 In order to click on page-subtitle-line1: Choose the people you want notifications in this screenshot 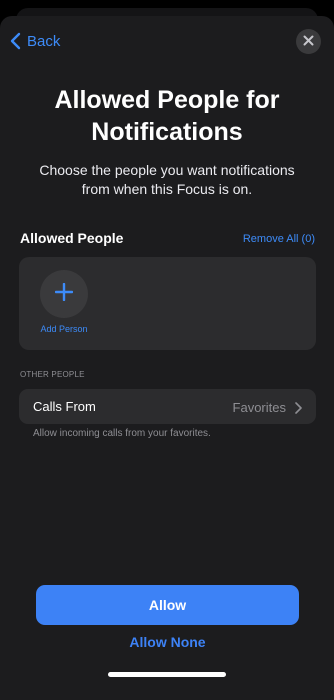, I will do `click(167, 170)`.